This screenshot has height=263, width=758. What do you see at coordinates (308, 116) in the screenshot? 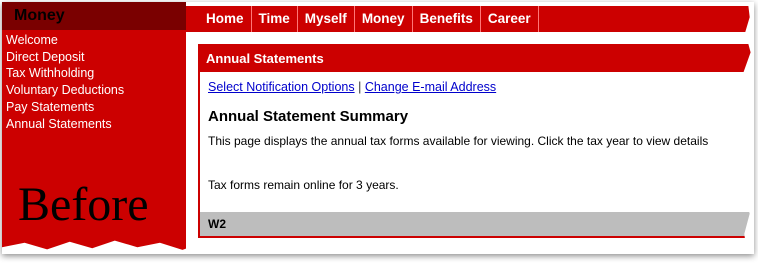
I see `summary-title: Annual Statement Summary` at bounding box center [308, 116].